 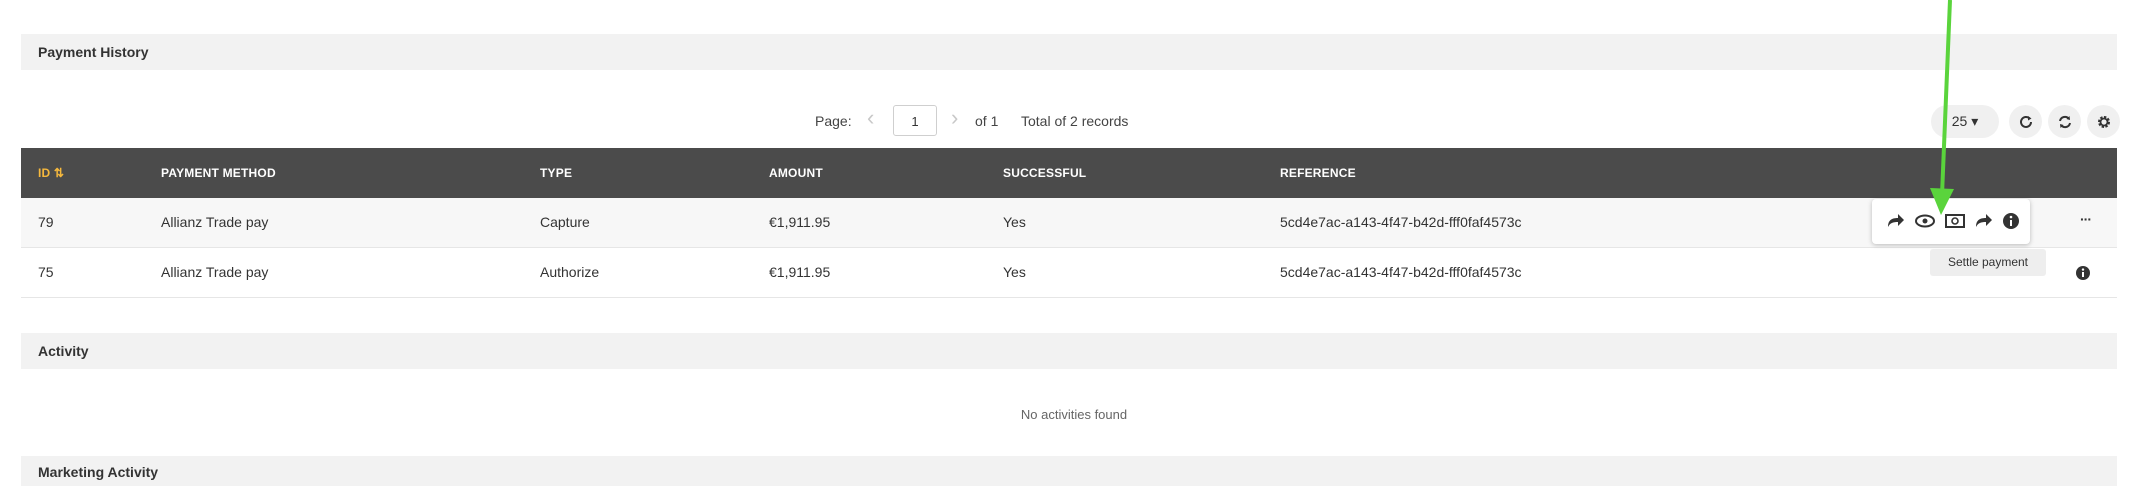 What do you see at coordinates (51, 173) in the screenshot?
I see `column-header-id: ID ⇅` at bounding box center [51, 173].